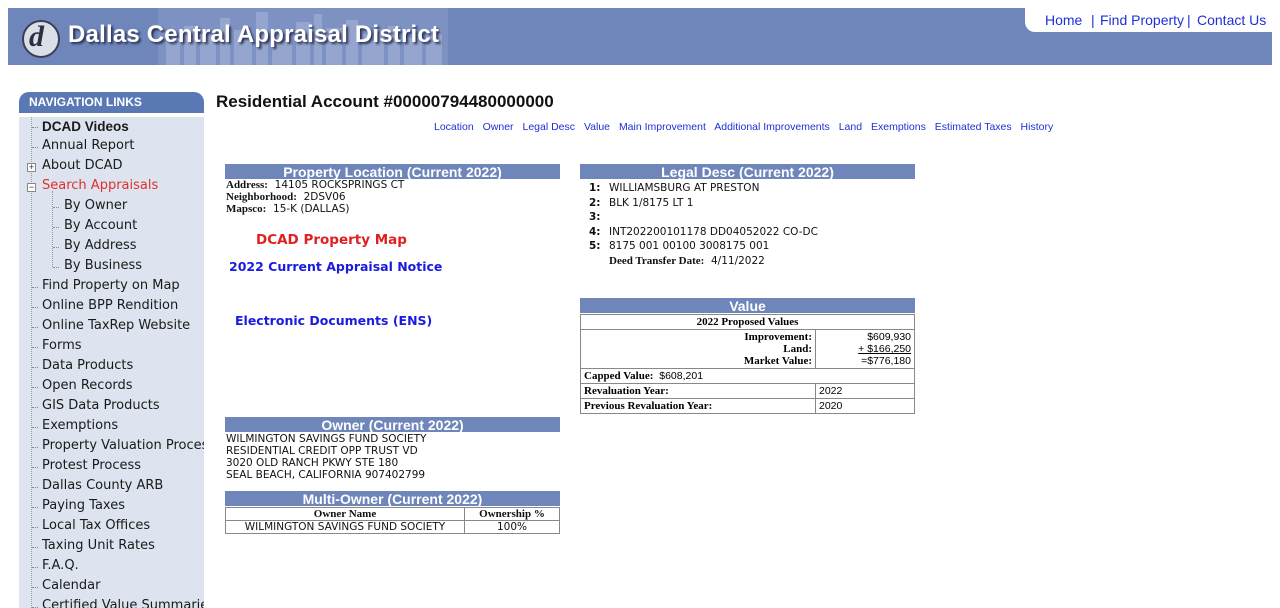 The width and height of the screenshot is (1280, 608). I want to click on estimated-taxes-link: Estimated Taxes, so click(973, 127).